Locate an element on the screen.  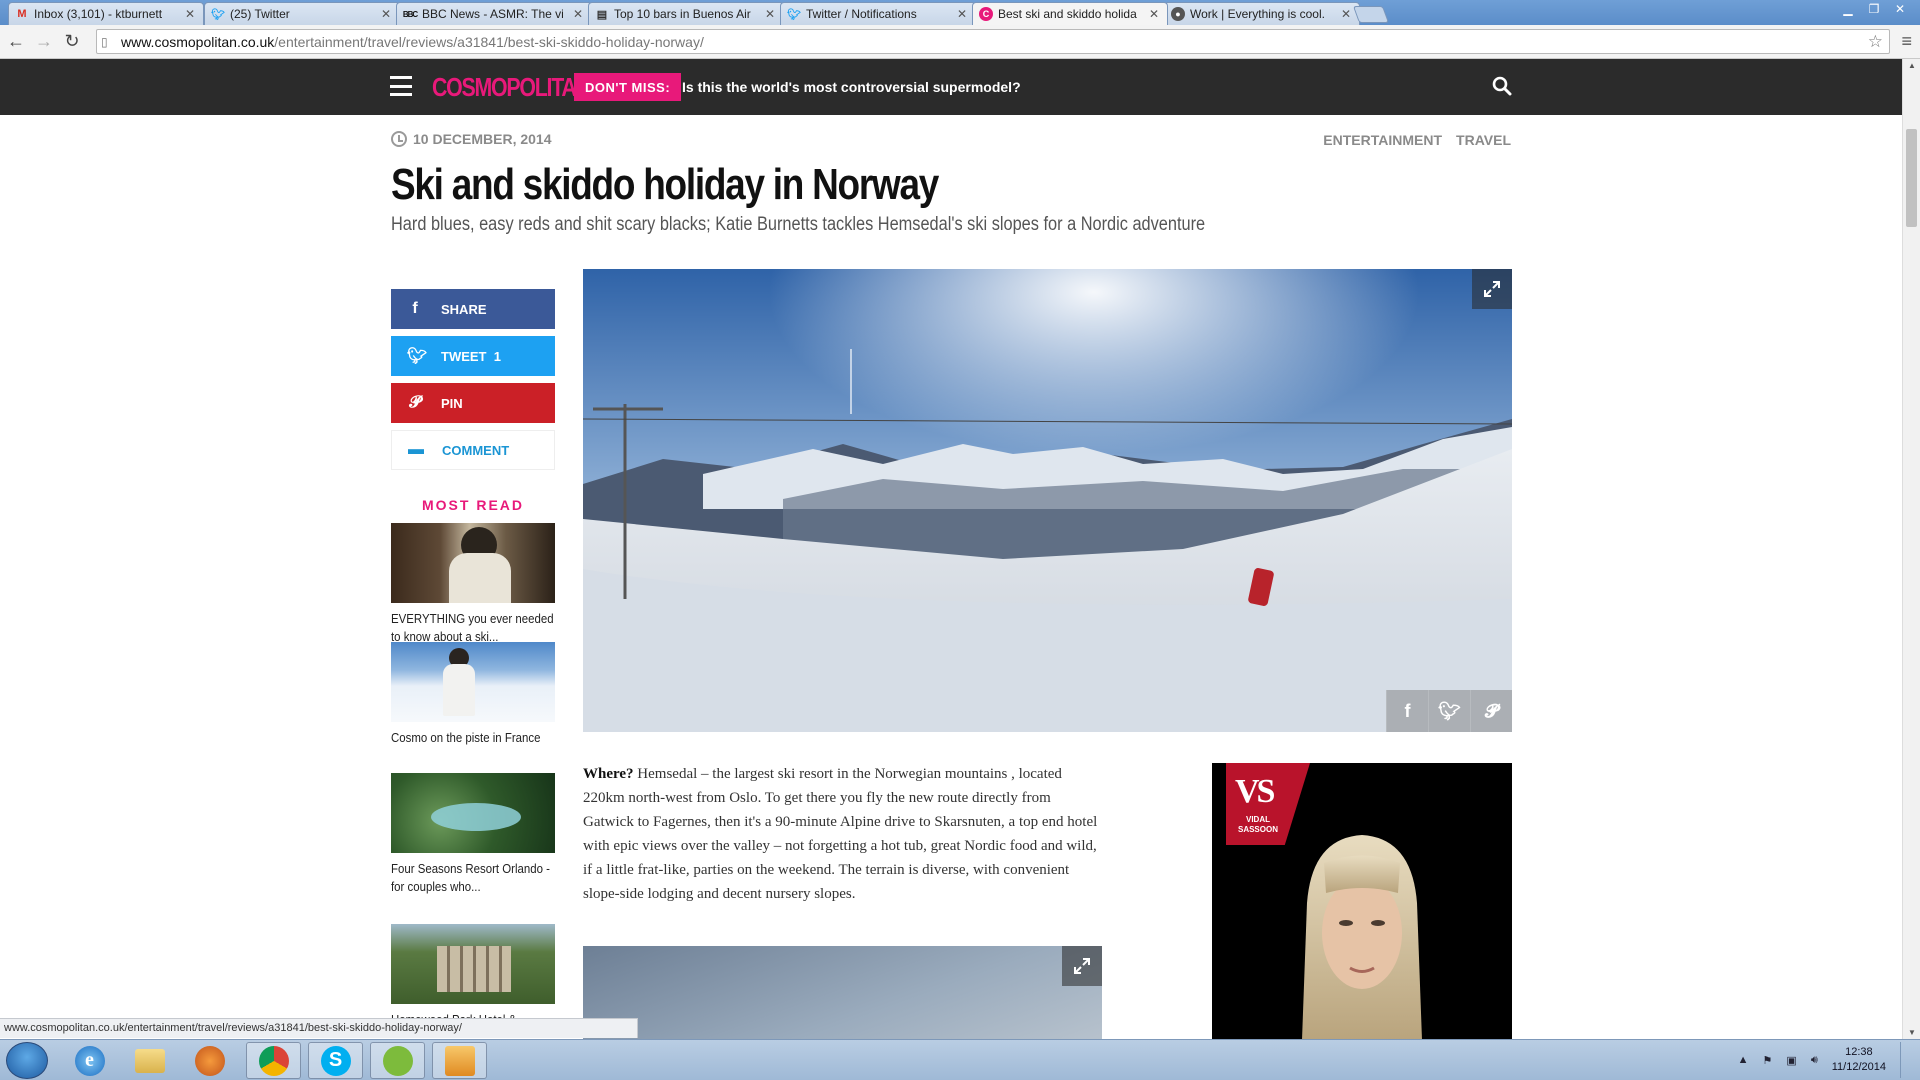
comment-button: ▬ COMMENT is located at coordinates (473, 450).